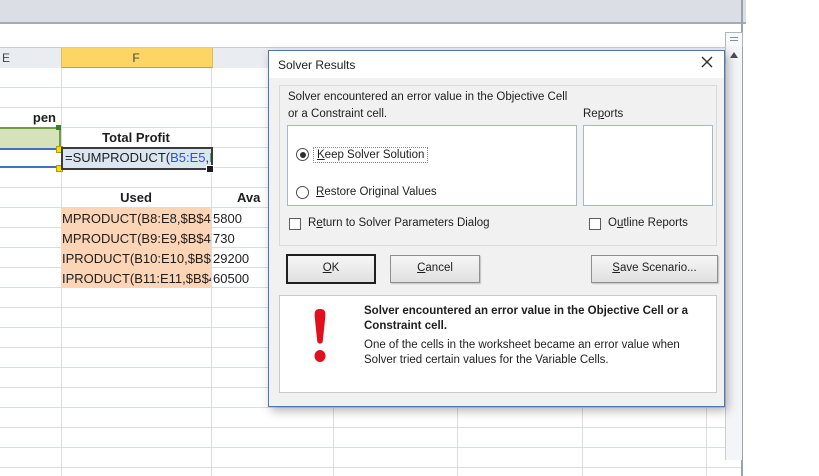  What do you see at coordinates (317, 65) in the screenshot?
I see `dialog-title: Solver Results` at bounding box center [317, 65].